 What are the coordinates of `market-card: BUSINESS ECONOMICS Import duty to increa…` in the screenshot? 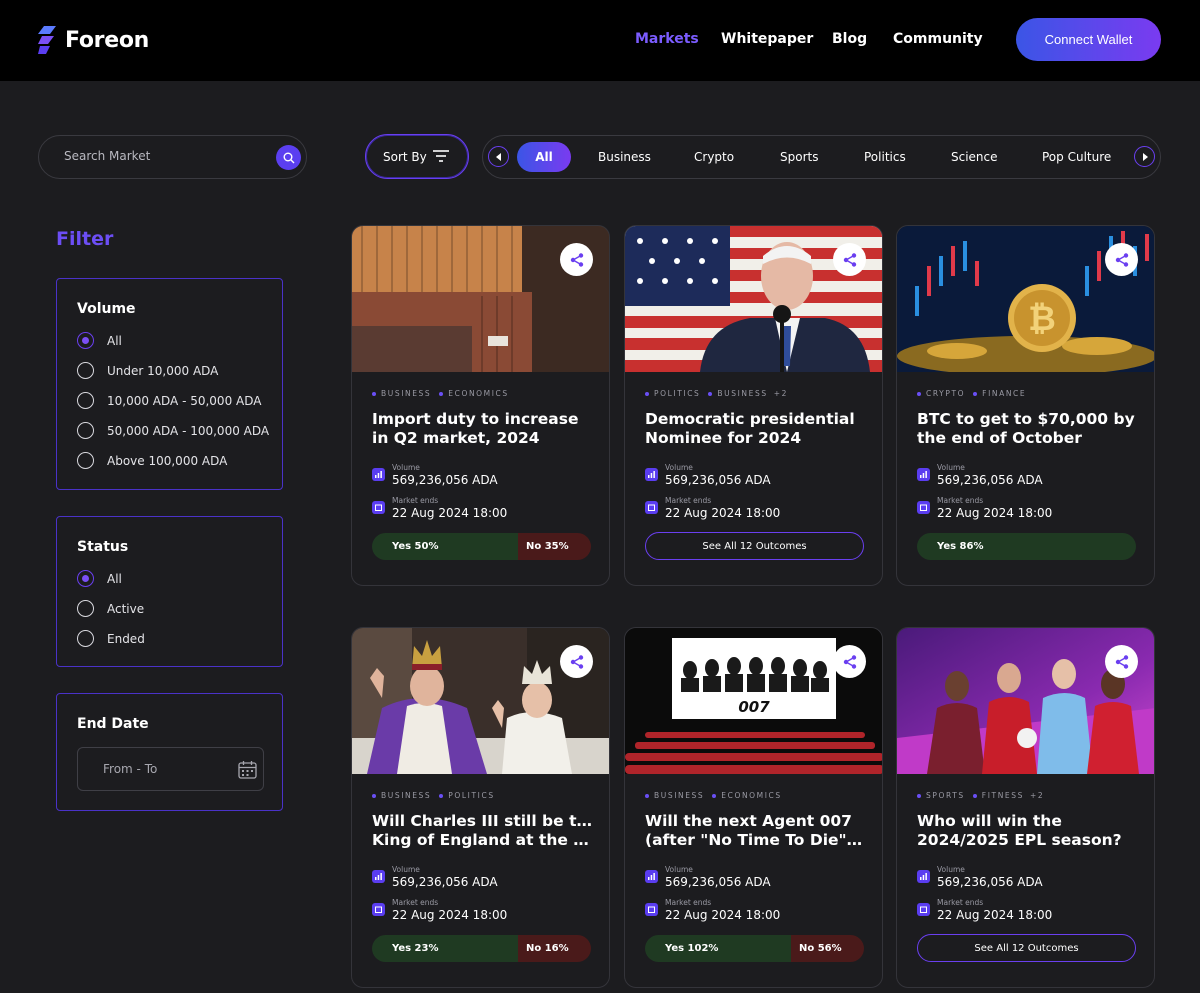 It's located at (480, 405).